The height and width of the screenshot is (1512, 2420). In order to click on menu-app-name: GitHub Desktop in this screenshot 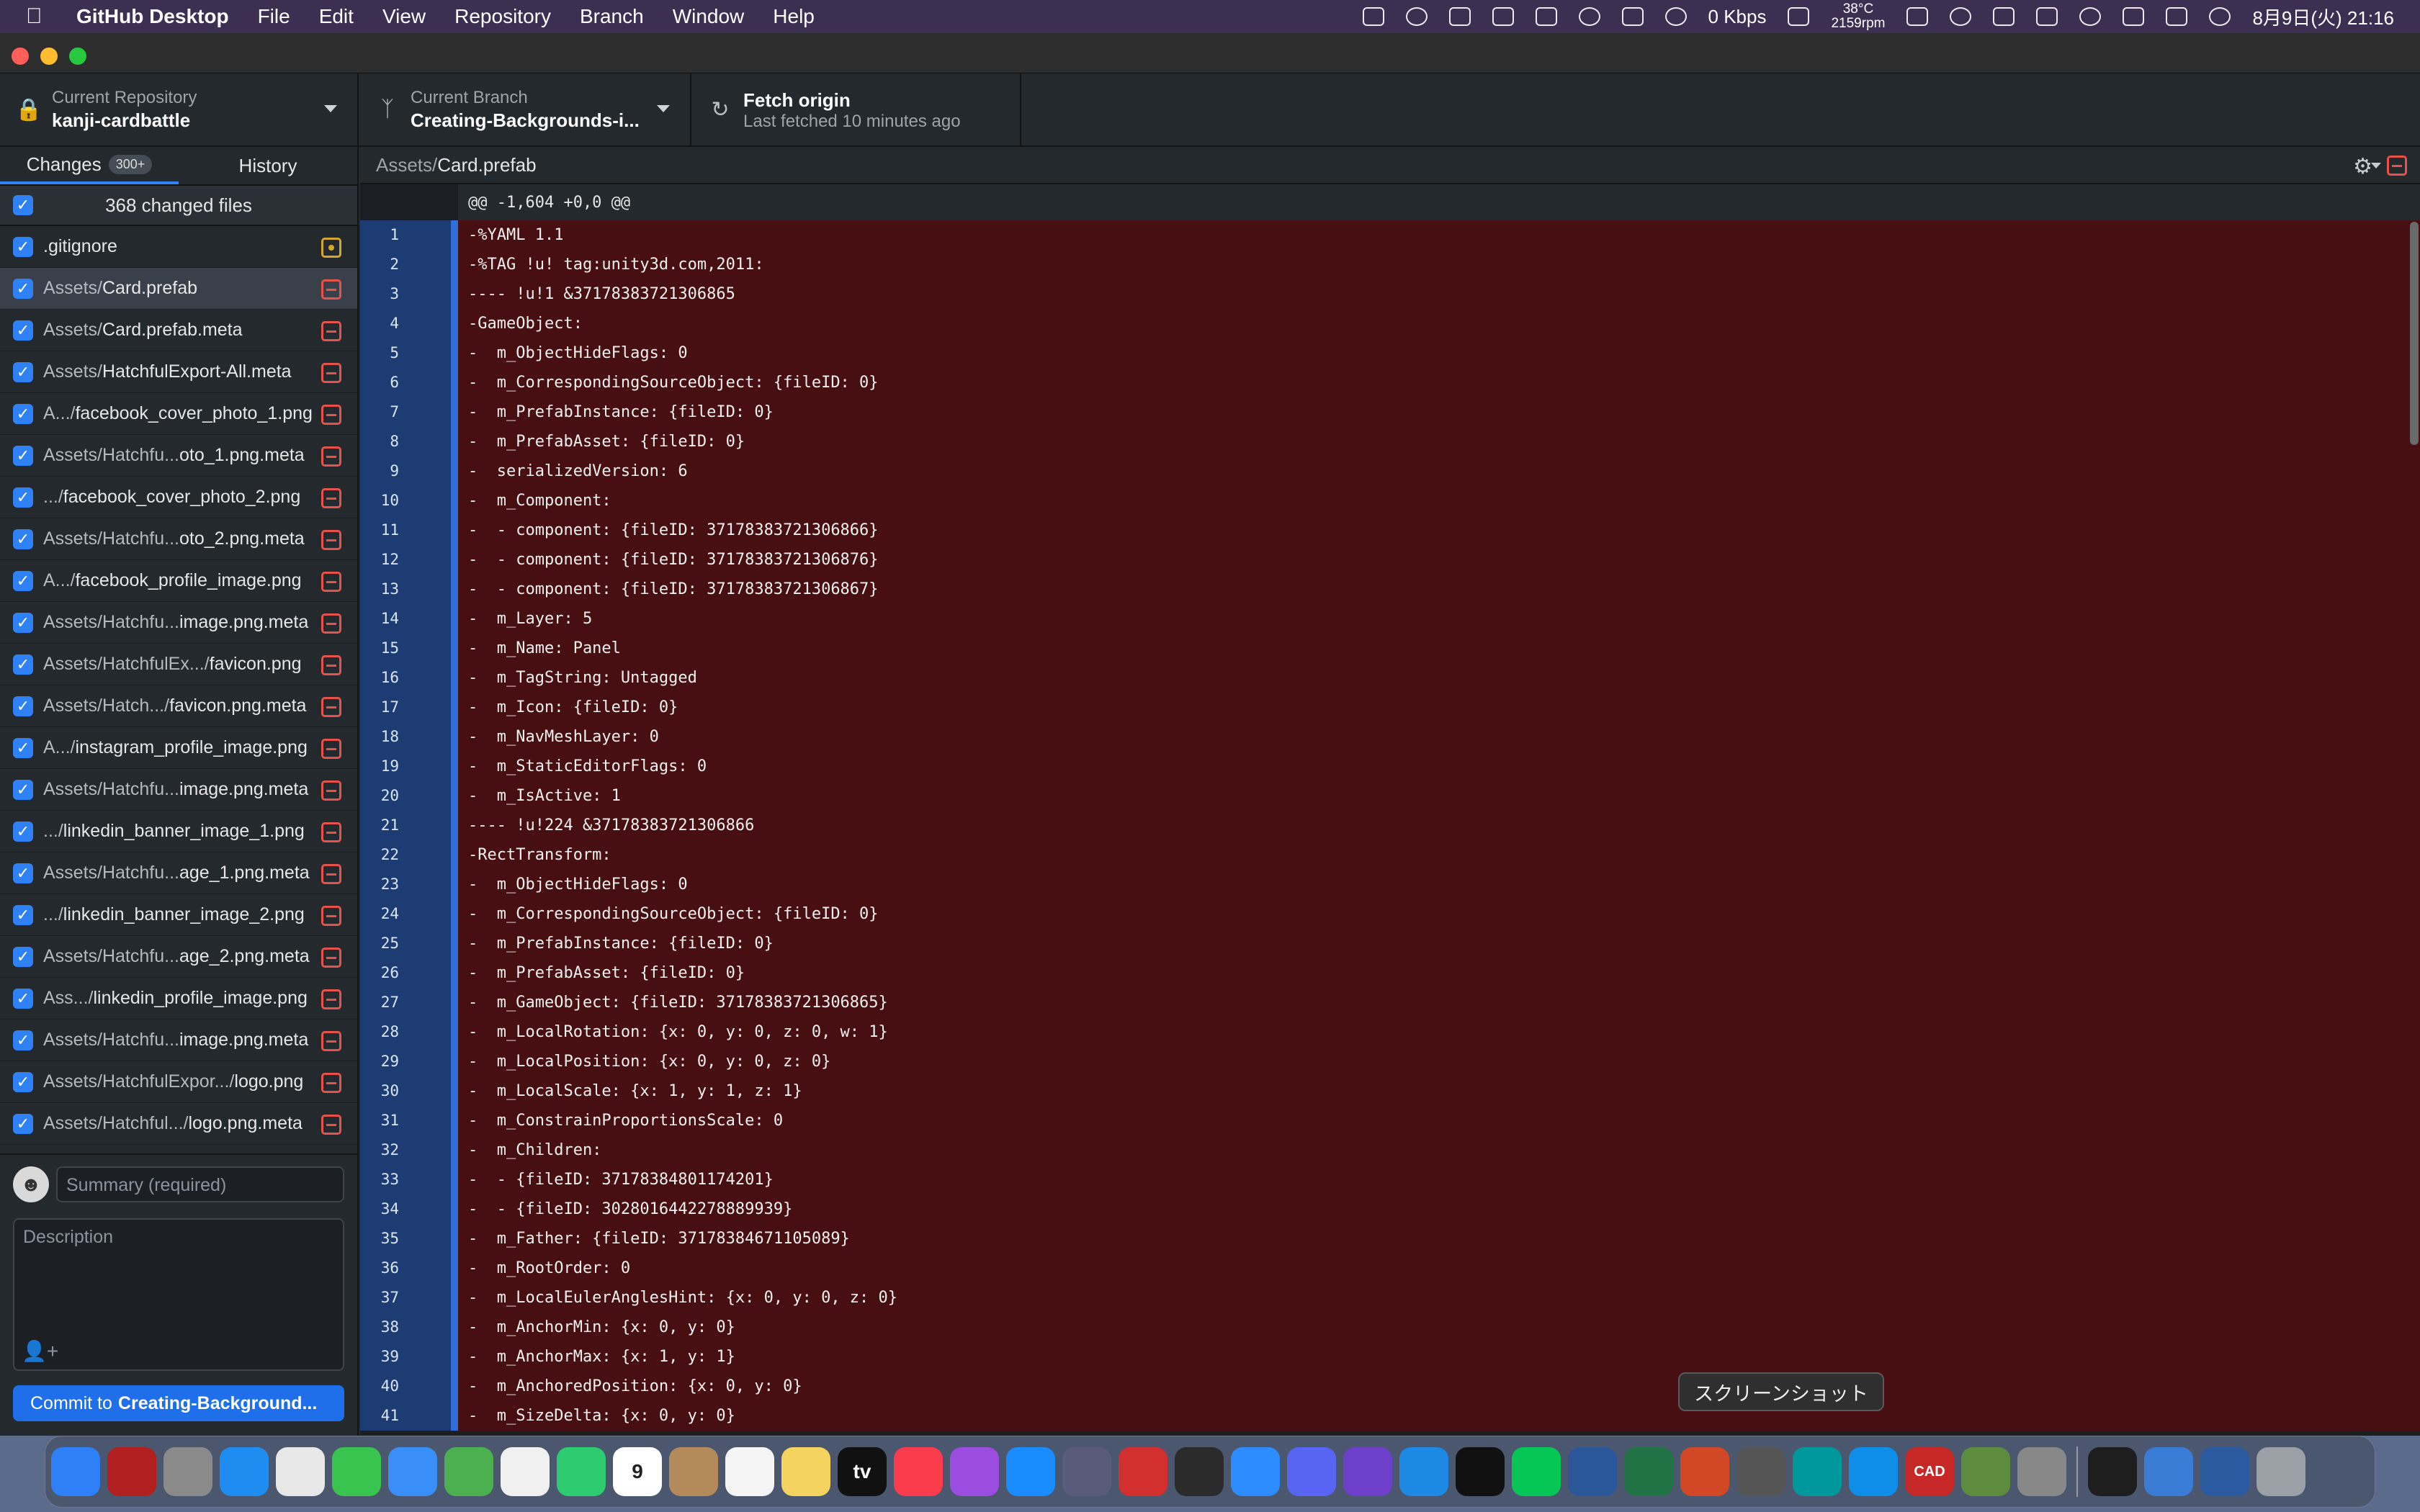, I will do `click(152, 16)`.